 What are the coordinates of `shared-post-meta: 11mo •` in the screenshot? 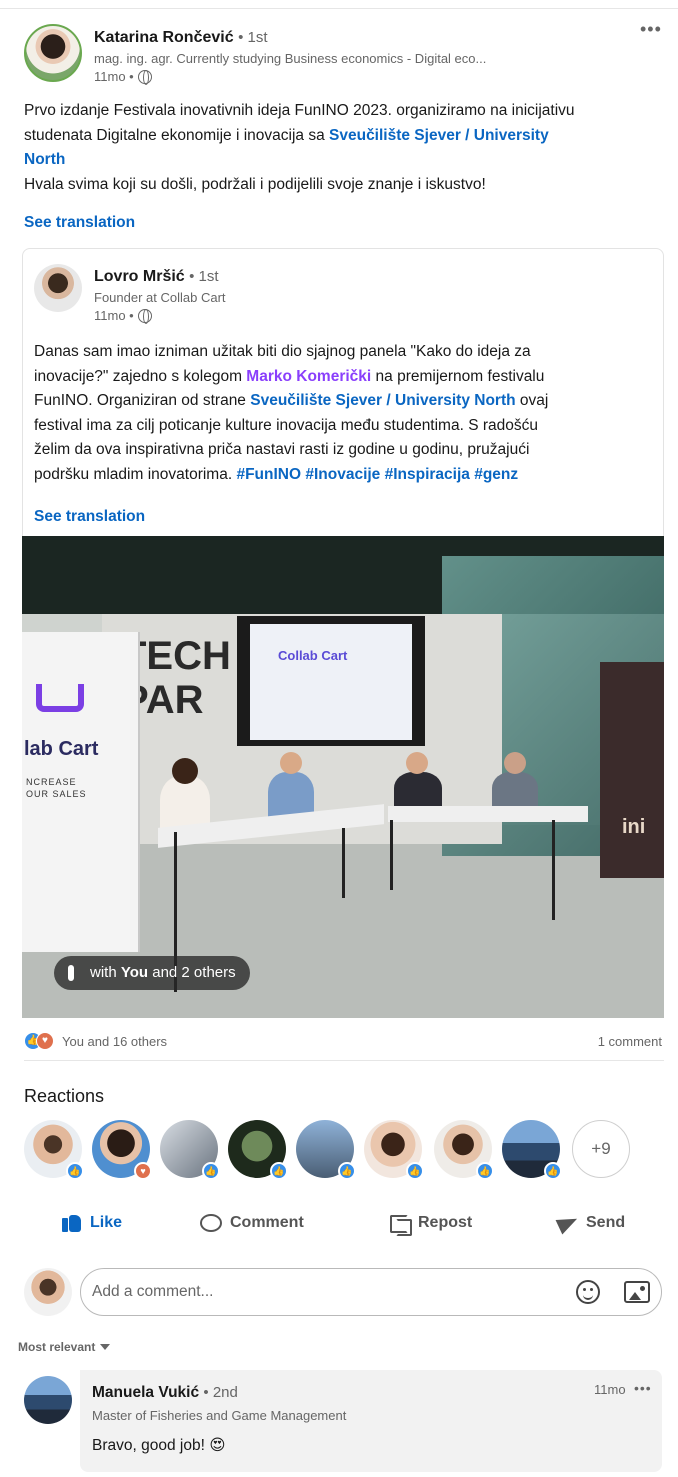 It's located at (123, 316).